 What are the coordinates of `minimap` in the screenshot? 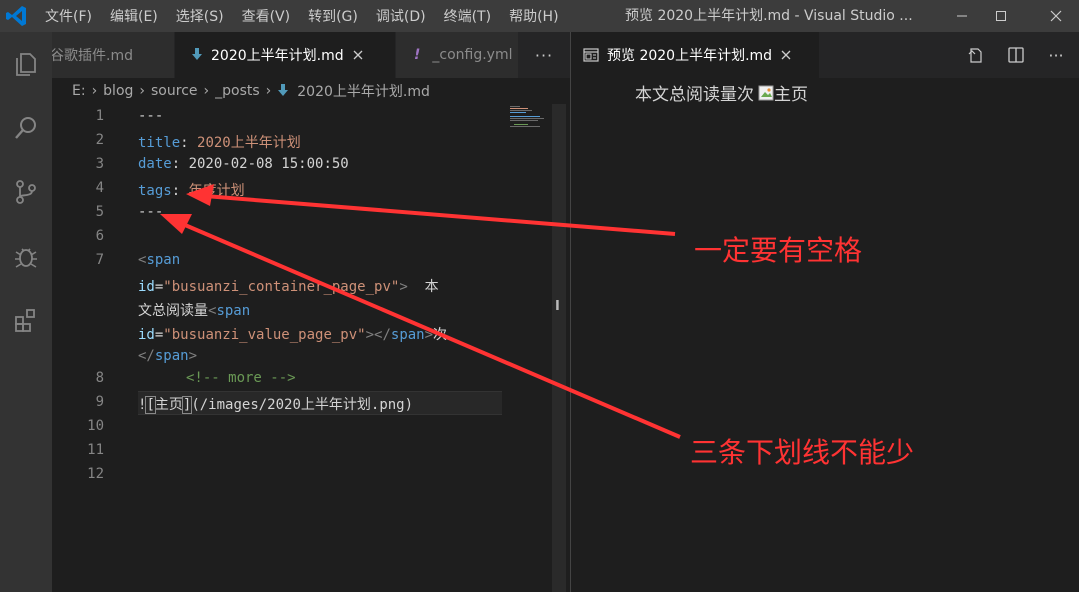 It's located at (528, 119).